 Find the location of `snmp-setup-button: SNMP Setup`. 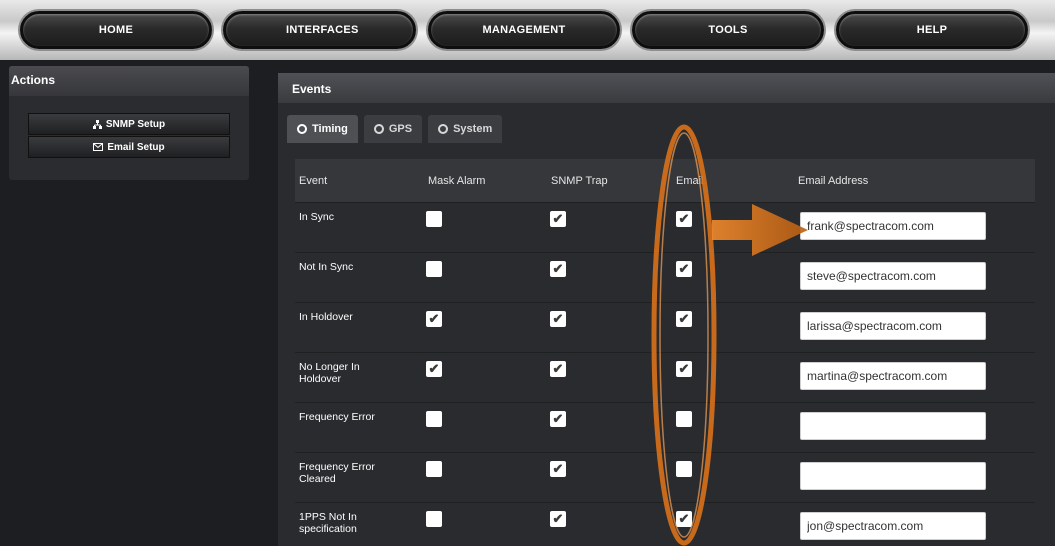

snmp-setup-button: SNMP Setup is located at coordinates (129, 124).